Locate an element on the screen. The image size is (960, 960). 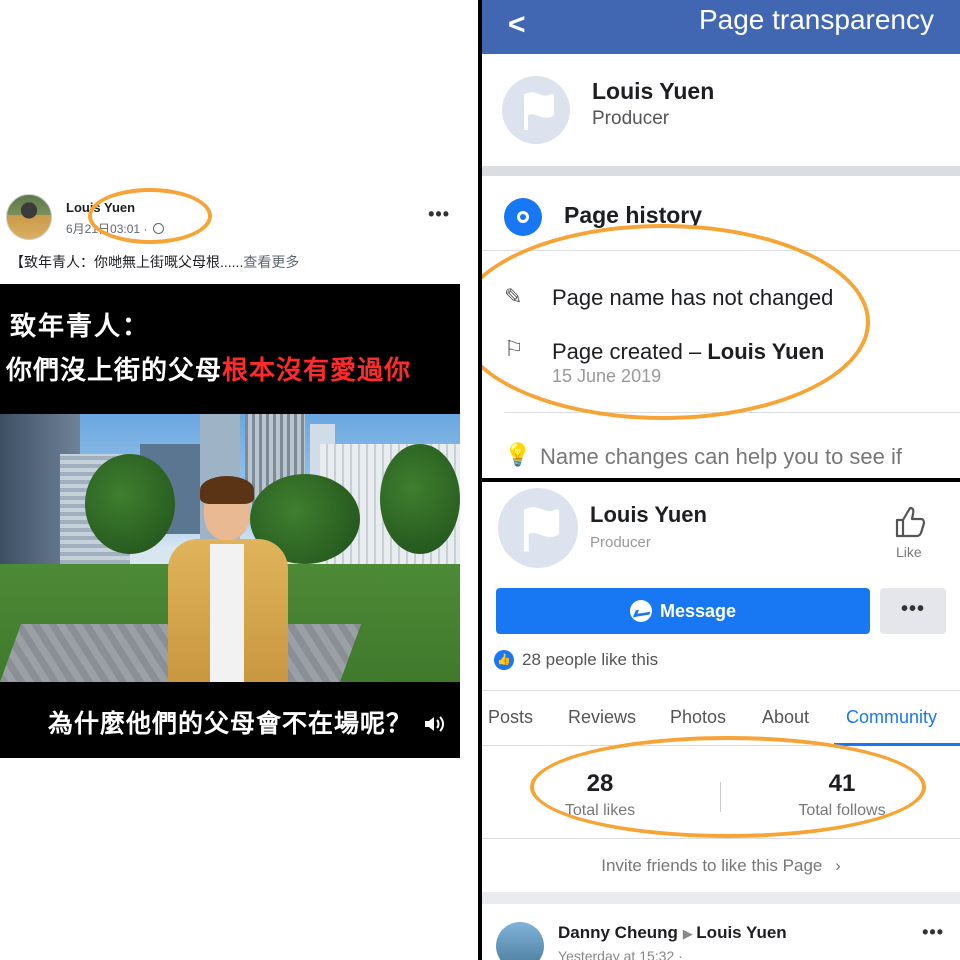
invite-friends-link: Invite friends to like this Page › is located at coordinates (721, 866).